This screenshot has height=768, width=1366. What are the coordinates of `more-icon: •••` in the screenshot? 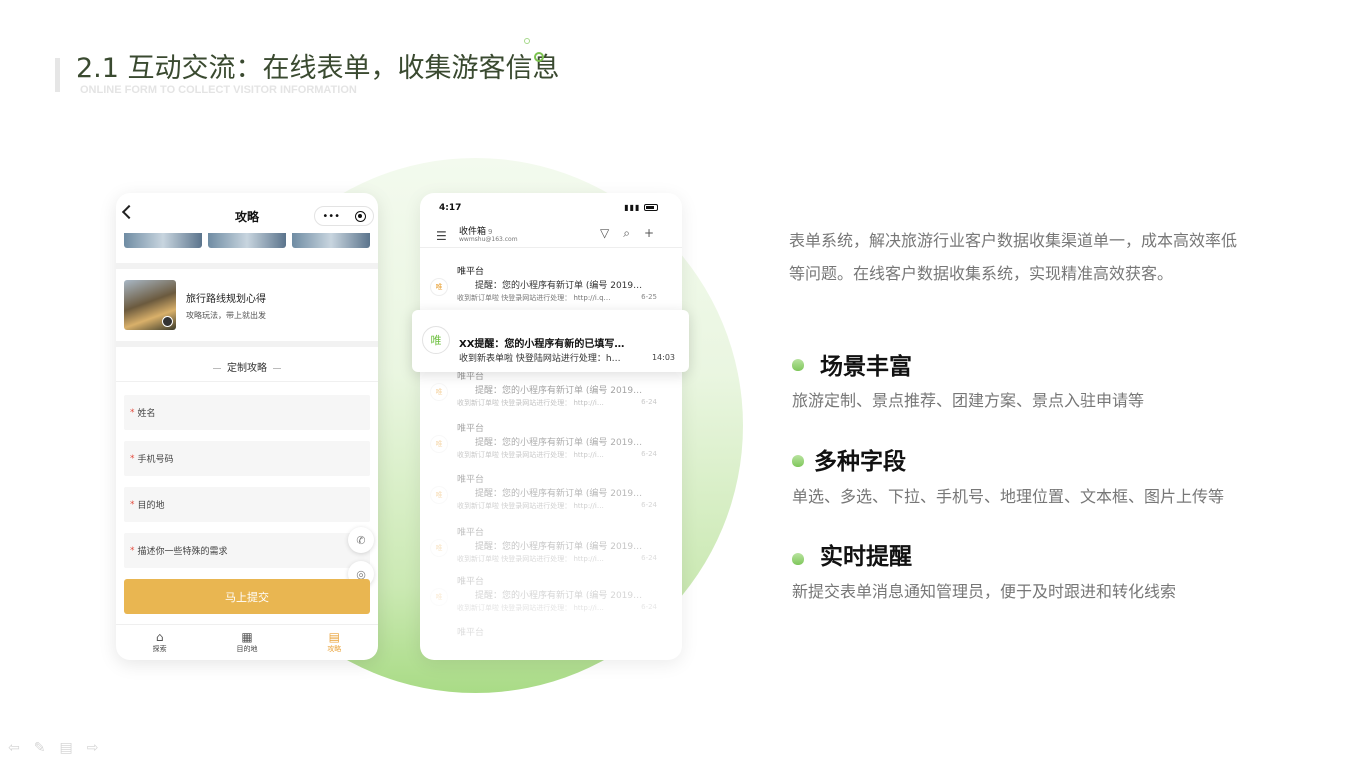 It's located at (331, 216).